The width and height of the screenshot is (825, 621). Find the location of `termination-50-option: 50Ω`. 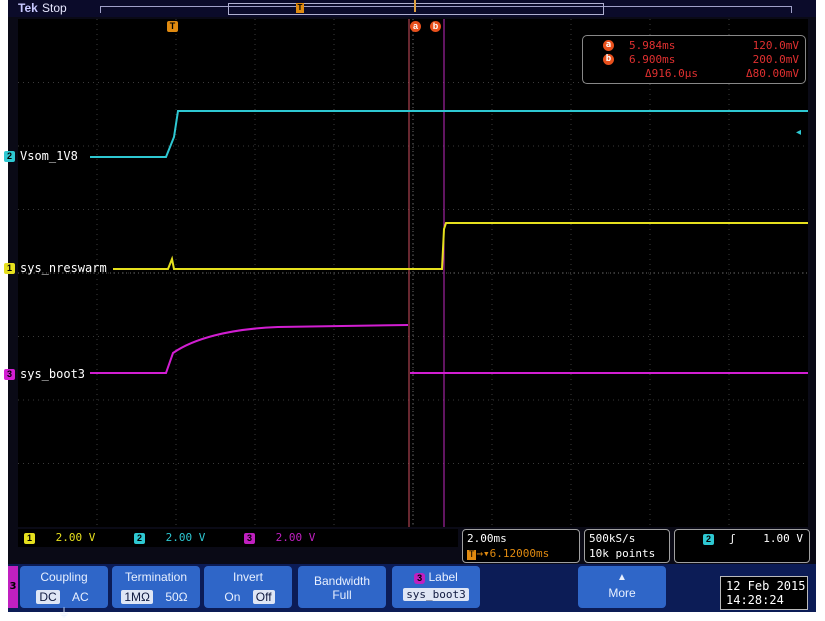

termination-50-option: 50Ω is located at coordinates (176, 597).